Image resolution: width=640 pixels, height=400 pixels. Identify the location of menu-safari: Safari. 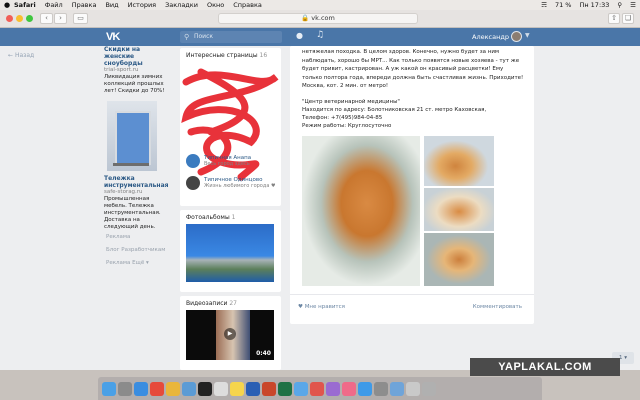
(25, 5).